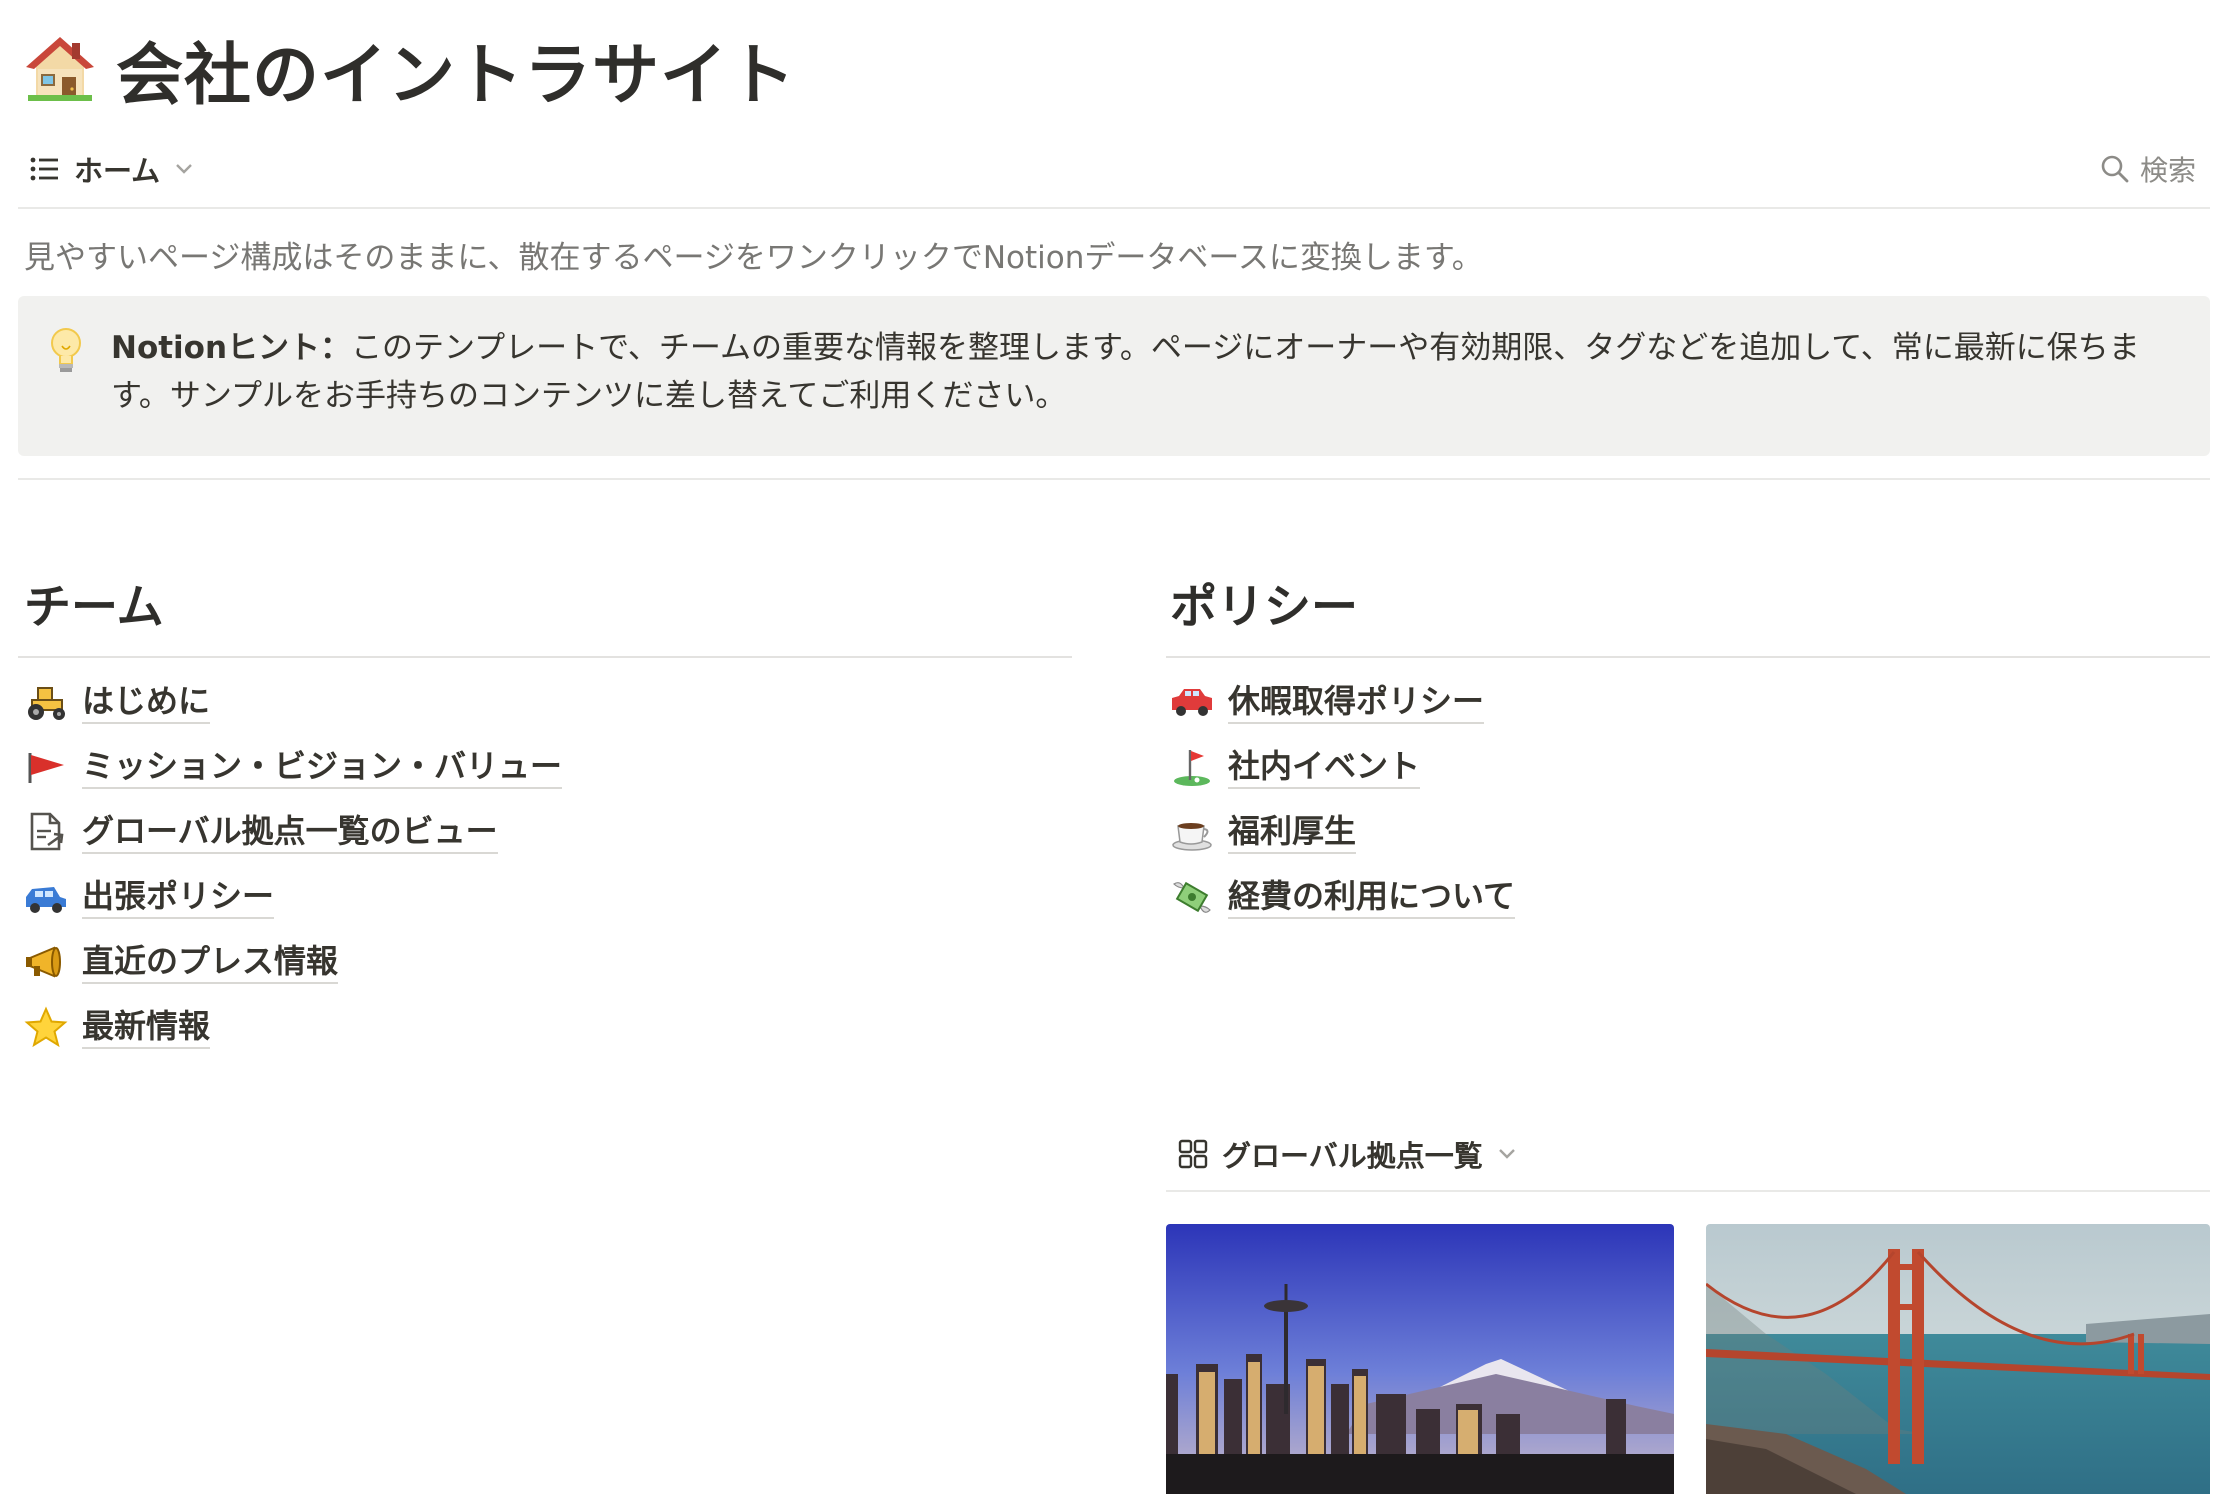  I want to click on golf-flag-icon, so click(1192, 767).